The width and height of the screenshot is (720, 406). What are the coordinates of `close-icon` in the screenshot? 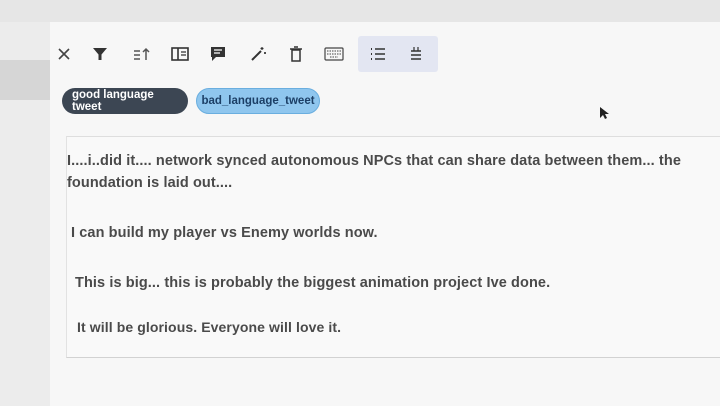 It's located at (64, 54).